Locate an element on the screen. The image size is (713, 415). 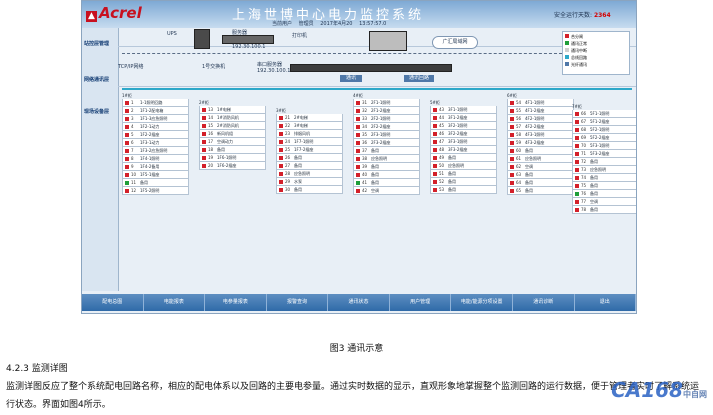
circuit-name: 空调动力 is located at coordinates (225, 141).